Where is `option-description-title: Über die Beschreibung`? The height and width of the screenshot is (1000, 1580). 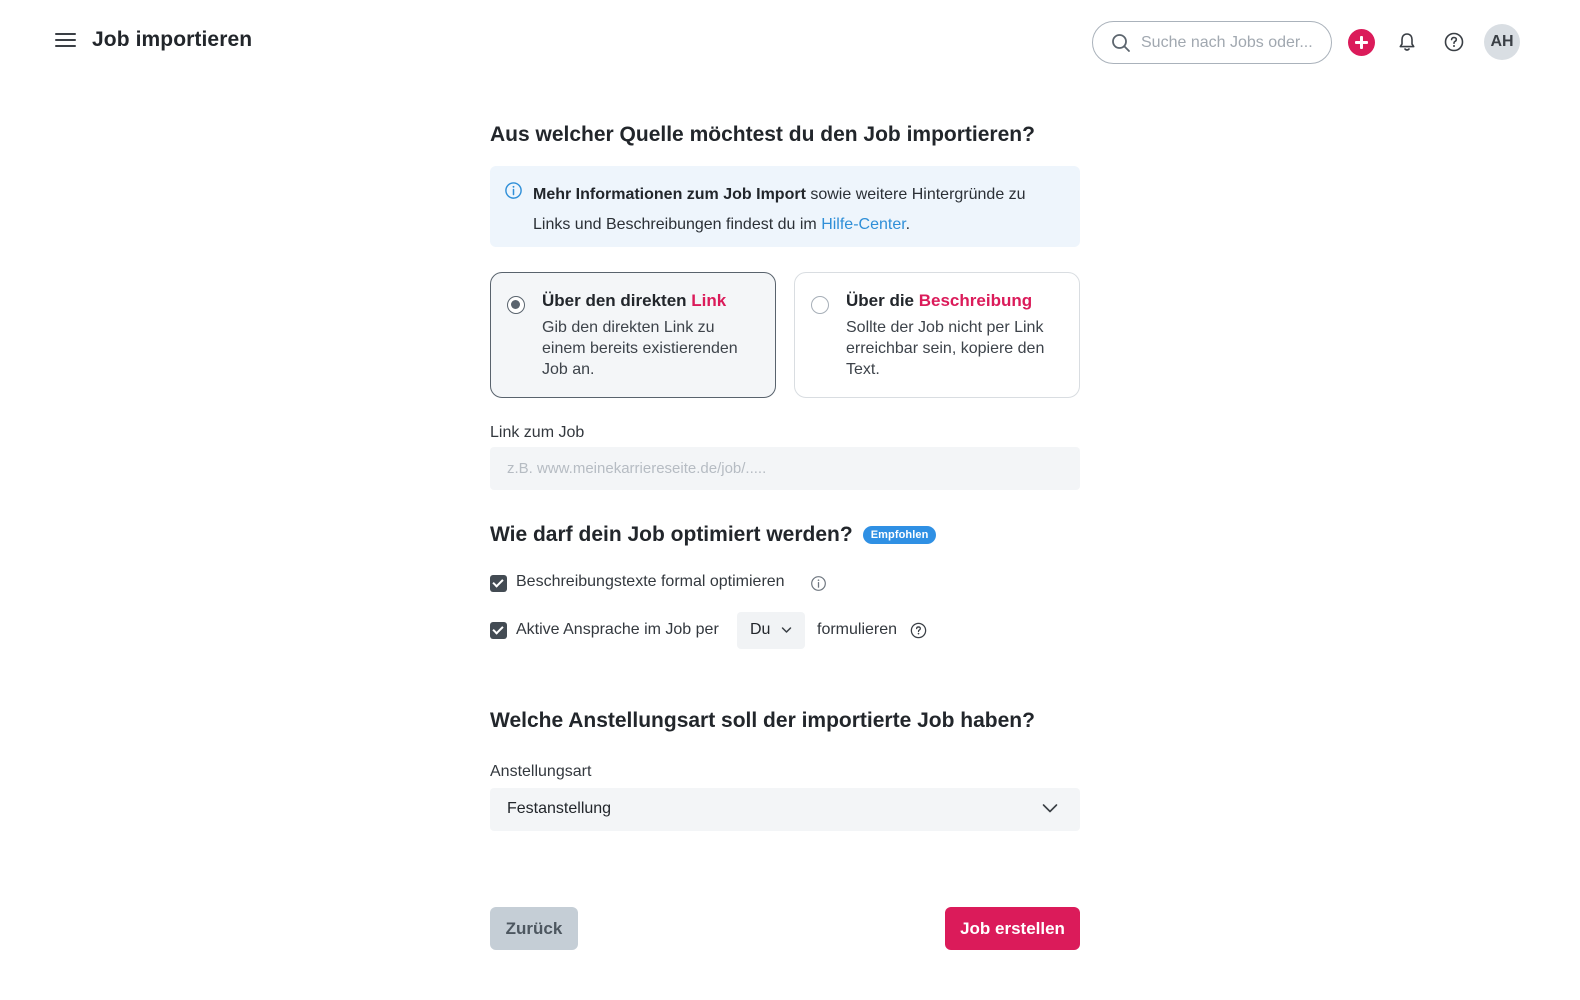 option-description-title: Über die Beschreibung is located at coordinates (939, 301).